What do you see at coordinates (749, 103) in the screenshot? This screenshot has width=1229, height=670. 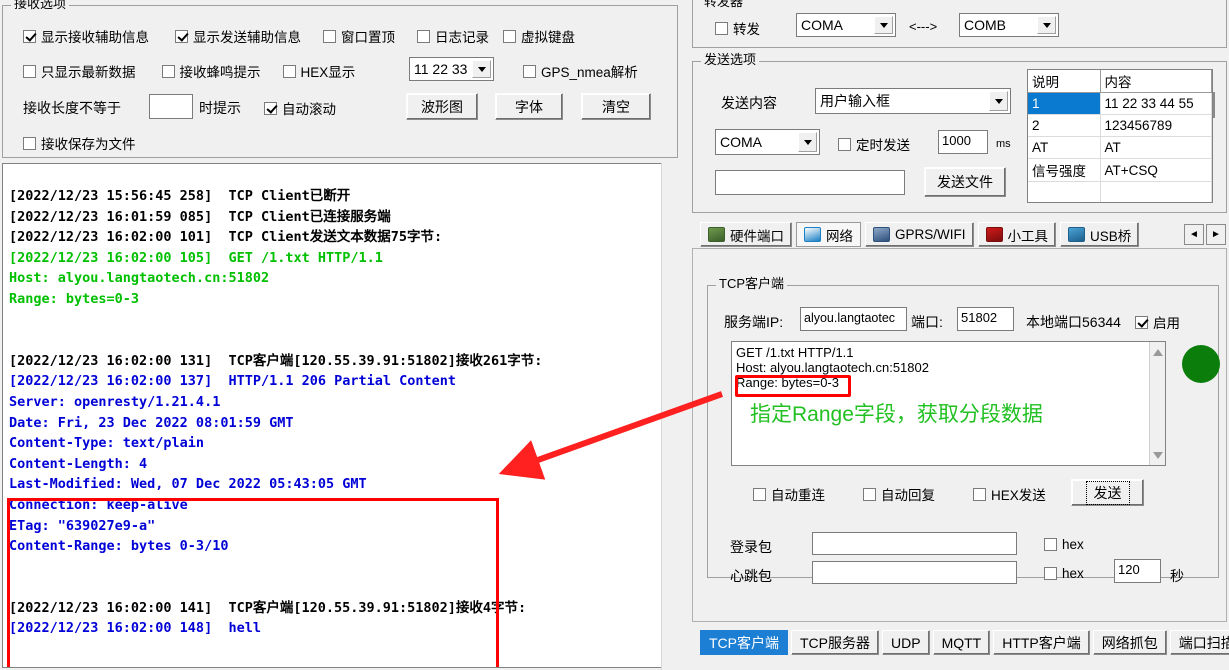 I see `send-content-label: 发送内容` at bounding box center [749, 103].